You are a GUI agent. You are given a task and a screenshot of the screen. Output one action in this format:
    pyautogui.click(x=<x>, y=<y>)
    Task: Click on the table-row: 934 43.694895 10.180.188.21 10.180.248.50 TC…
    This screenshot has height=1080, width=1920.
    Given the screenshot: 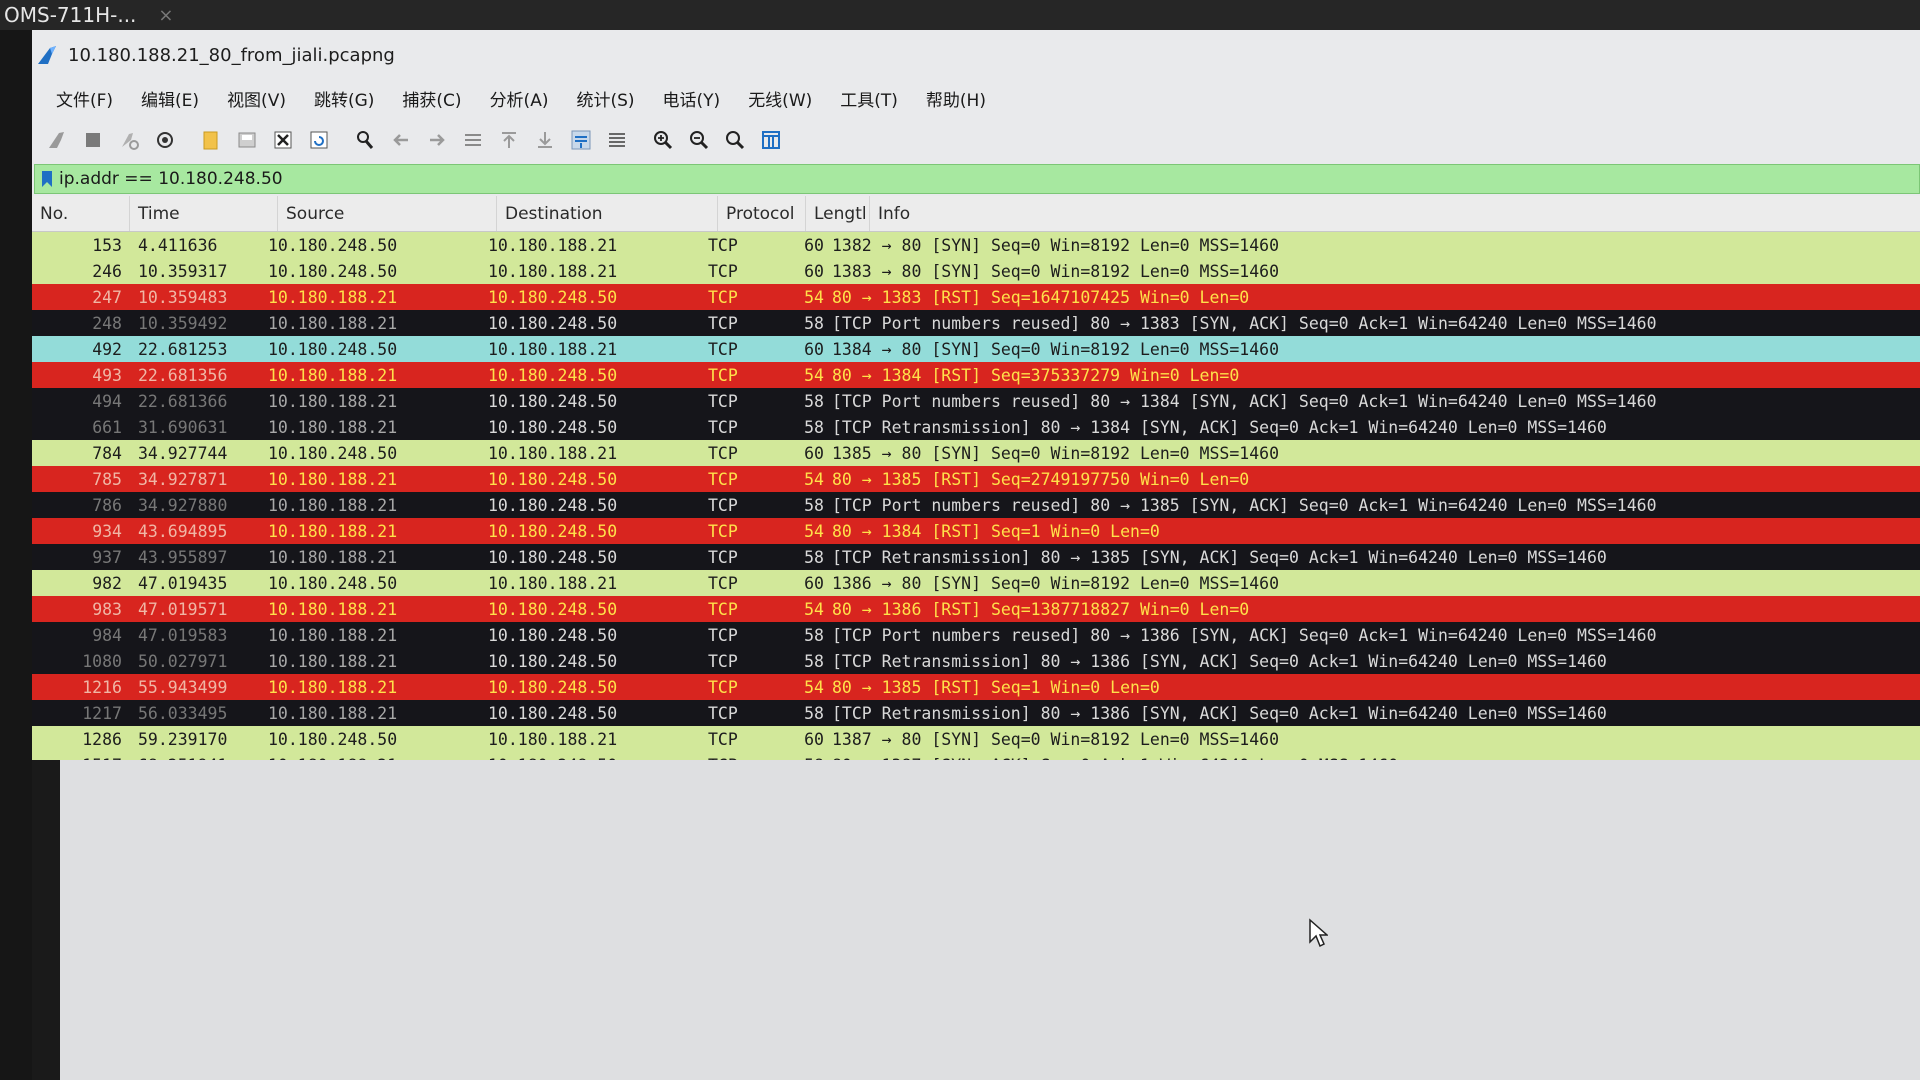 What is the action you would take?
    pyautogui.click(x=976, y=531)
    